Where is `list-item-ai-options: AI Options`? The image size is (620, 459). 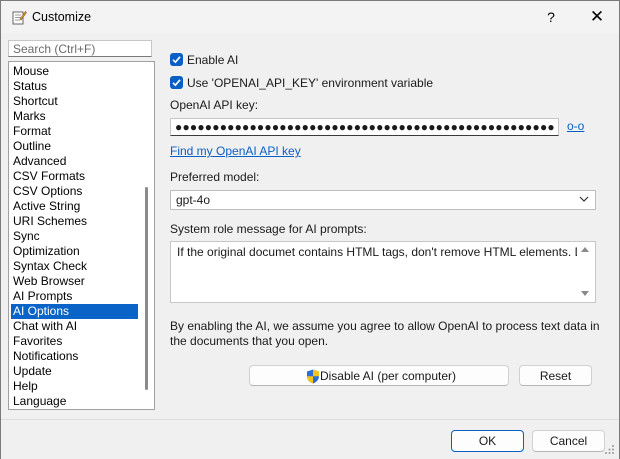
list-item-ai-options: AI Options is located at coordinates (74, 311).